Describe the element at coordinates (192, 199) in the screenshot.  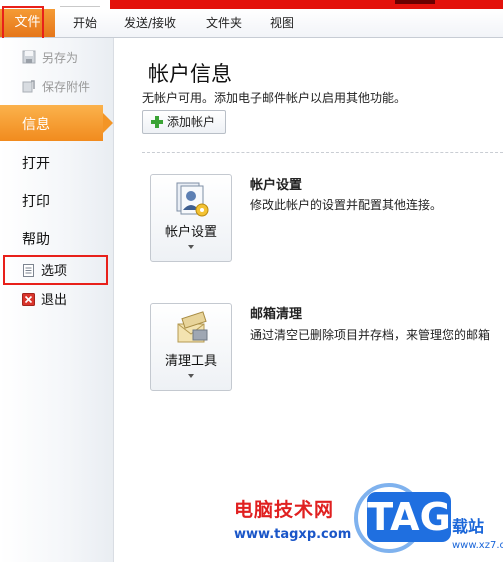
I see `account-settings-icon` at that location.